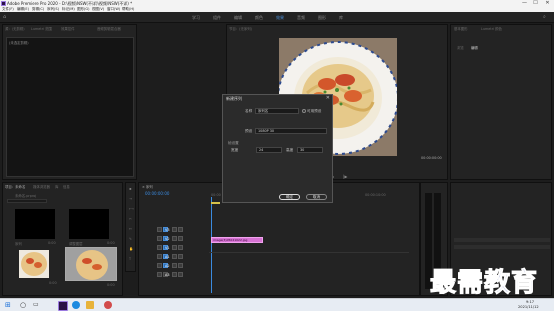 The image size is (554, 311). Describe the element at coordinates (240, 28) in the screenshot. I see `tab-program: 节目：(无序列)` at that location.